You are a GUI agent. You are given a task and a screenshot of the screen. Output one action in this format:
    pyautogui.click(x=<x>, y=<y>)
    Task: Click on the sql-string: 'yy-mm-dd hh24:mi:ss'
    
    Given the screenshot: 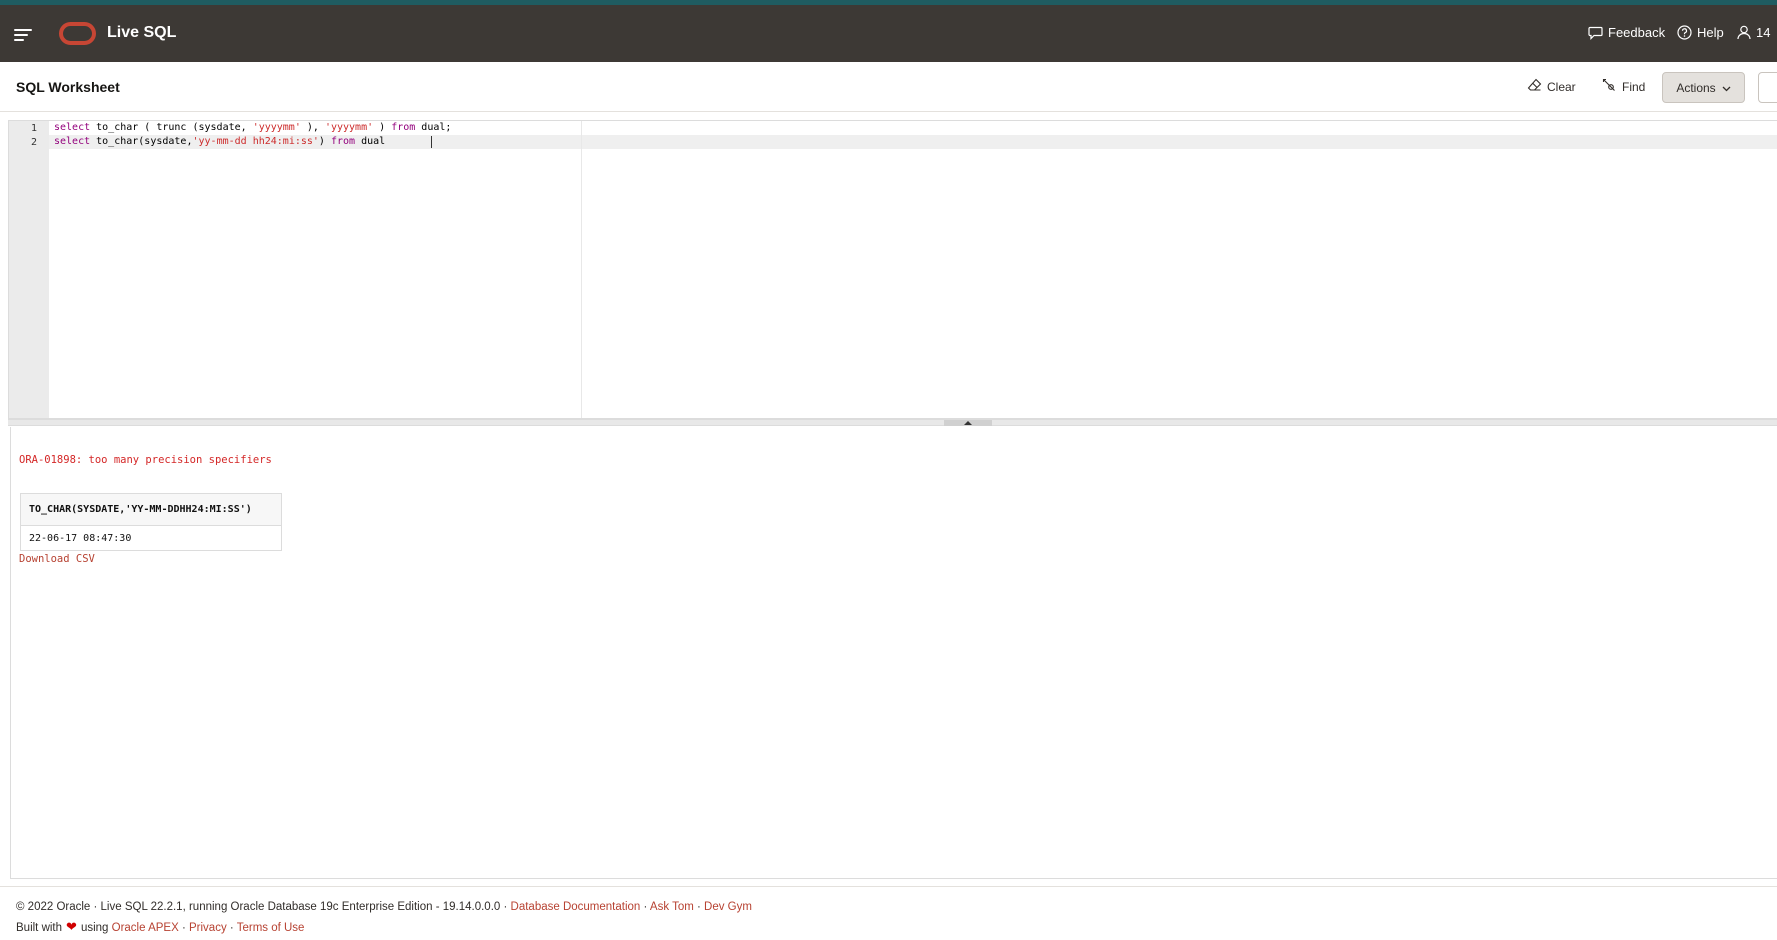 What is the action you would take?
    pyautogui.click(x=255, y=141)
    